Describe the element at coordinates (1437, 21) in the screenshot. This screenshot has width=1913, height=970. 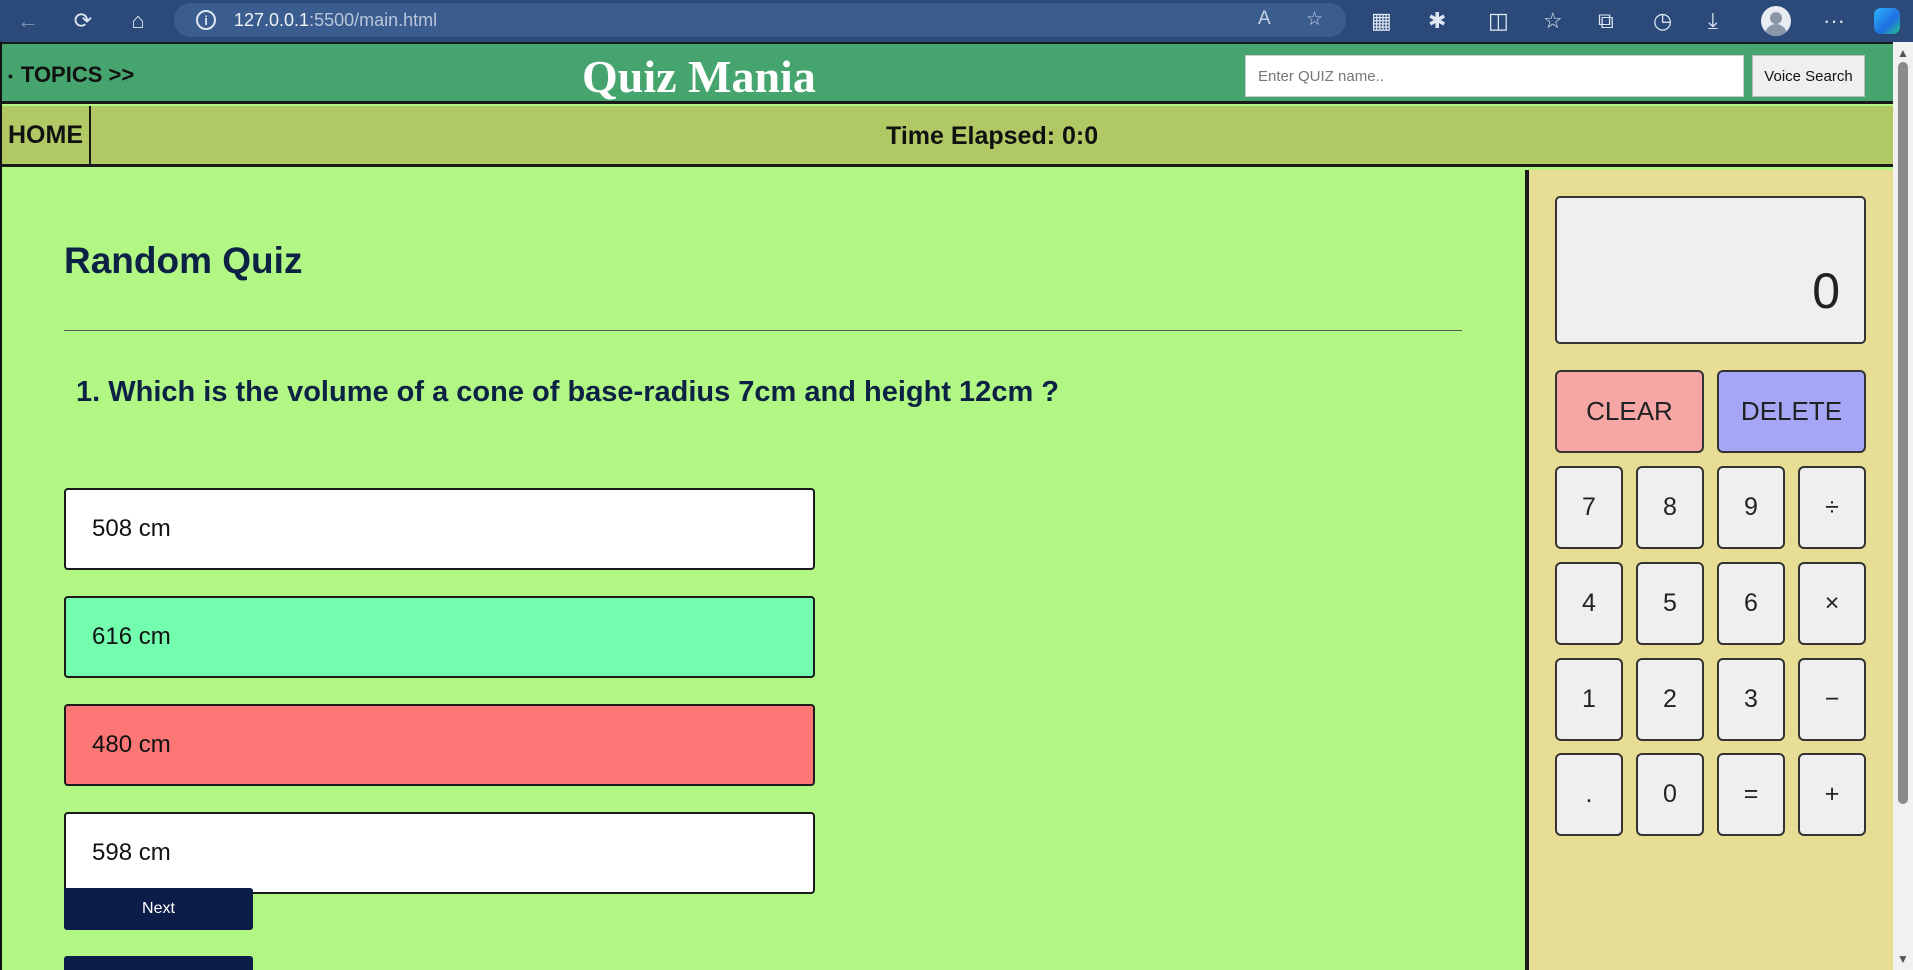
I see `puzzle-extensions-icon: ✱` at that location.